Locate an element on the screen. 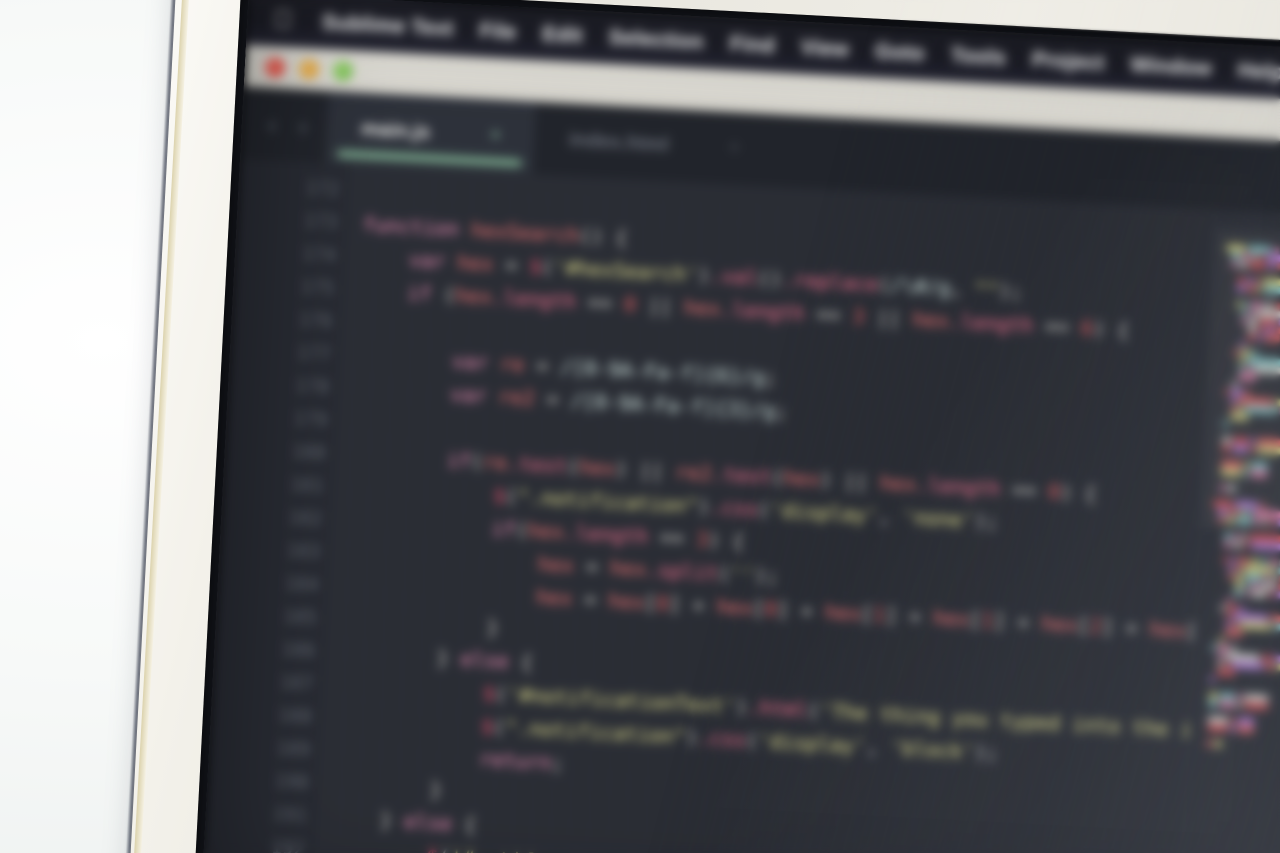 Image resolution: width=1280 pixels, height=853 pixels. menu-item-find: Find is located at coordinates (752, 45).